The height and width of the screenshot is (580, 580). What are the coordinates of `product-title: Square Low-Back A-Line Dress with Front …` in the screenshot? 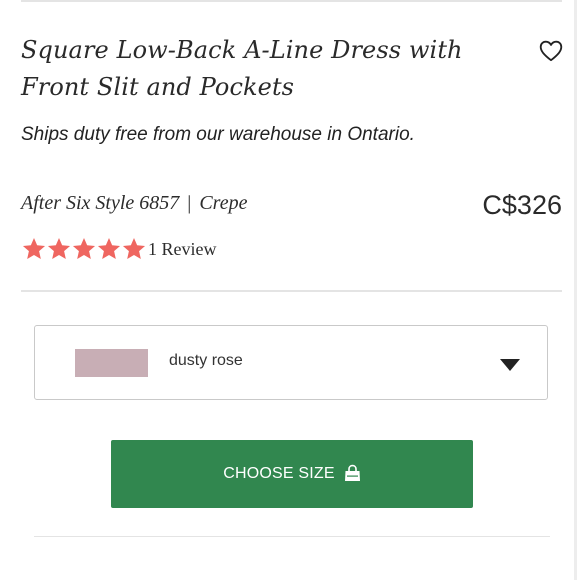 It's located at (242, 68).